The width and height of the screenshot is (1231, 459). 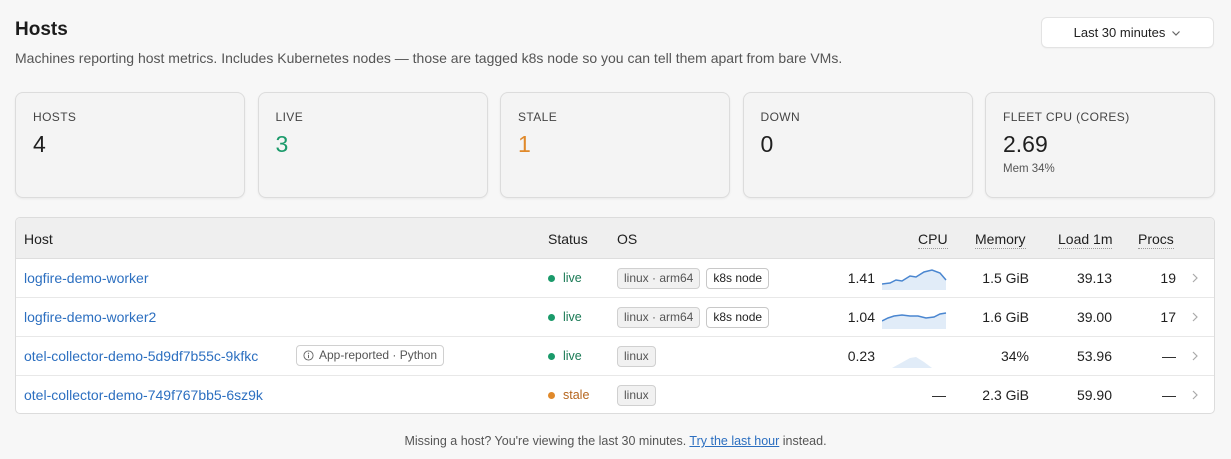 I want to click on app-reported-label: App-reported · Python, so click(x=378, y=355).